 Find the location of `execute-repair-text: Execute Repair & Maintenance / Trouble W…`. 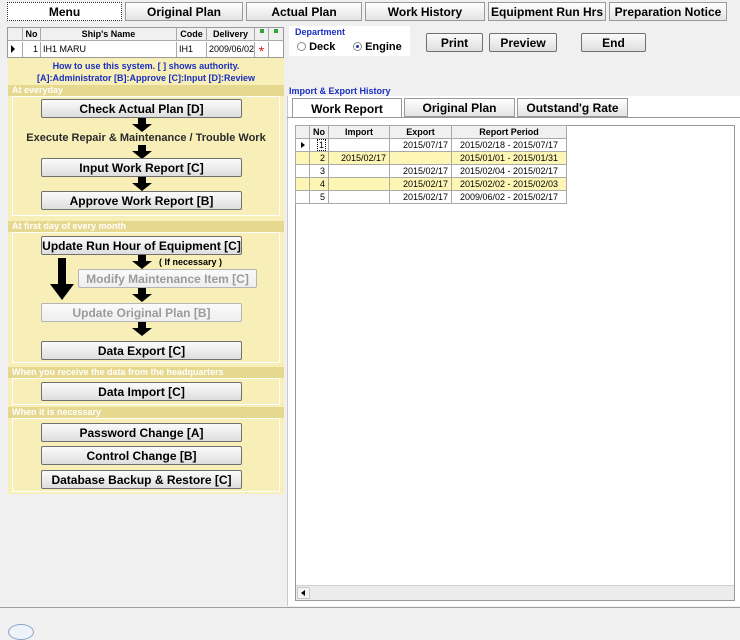

execute-repair-text: Execute Repair & Maintenance / Trouble W… is located at coordinates (146, 138).